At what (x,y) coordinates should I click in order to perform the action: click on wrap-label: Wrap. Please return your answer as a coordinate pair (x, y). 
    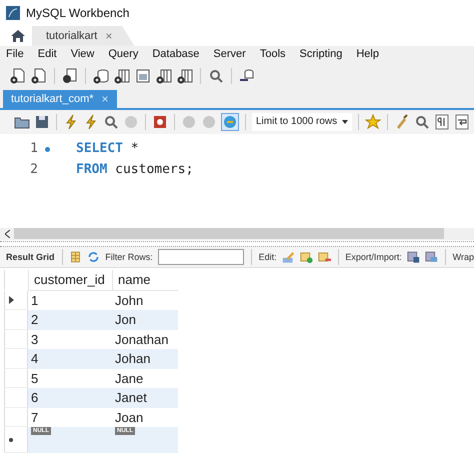
    Looking at the image, I should click on (463, 257).